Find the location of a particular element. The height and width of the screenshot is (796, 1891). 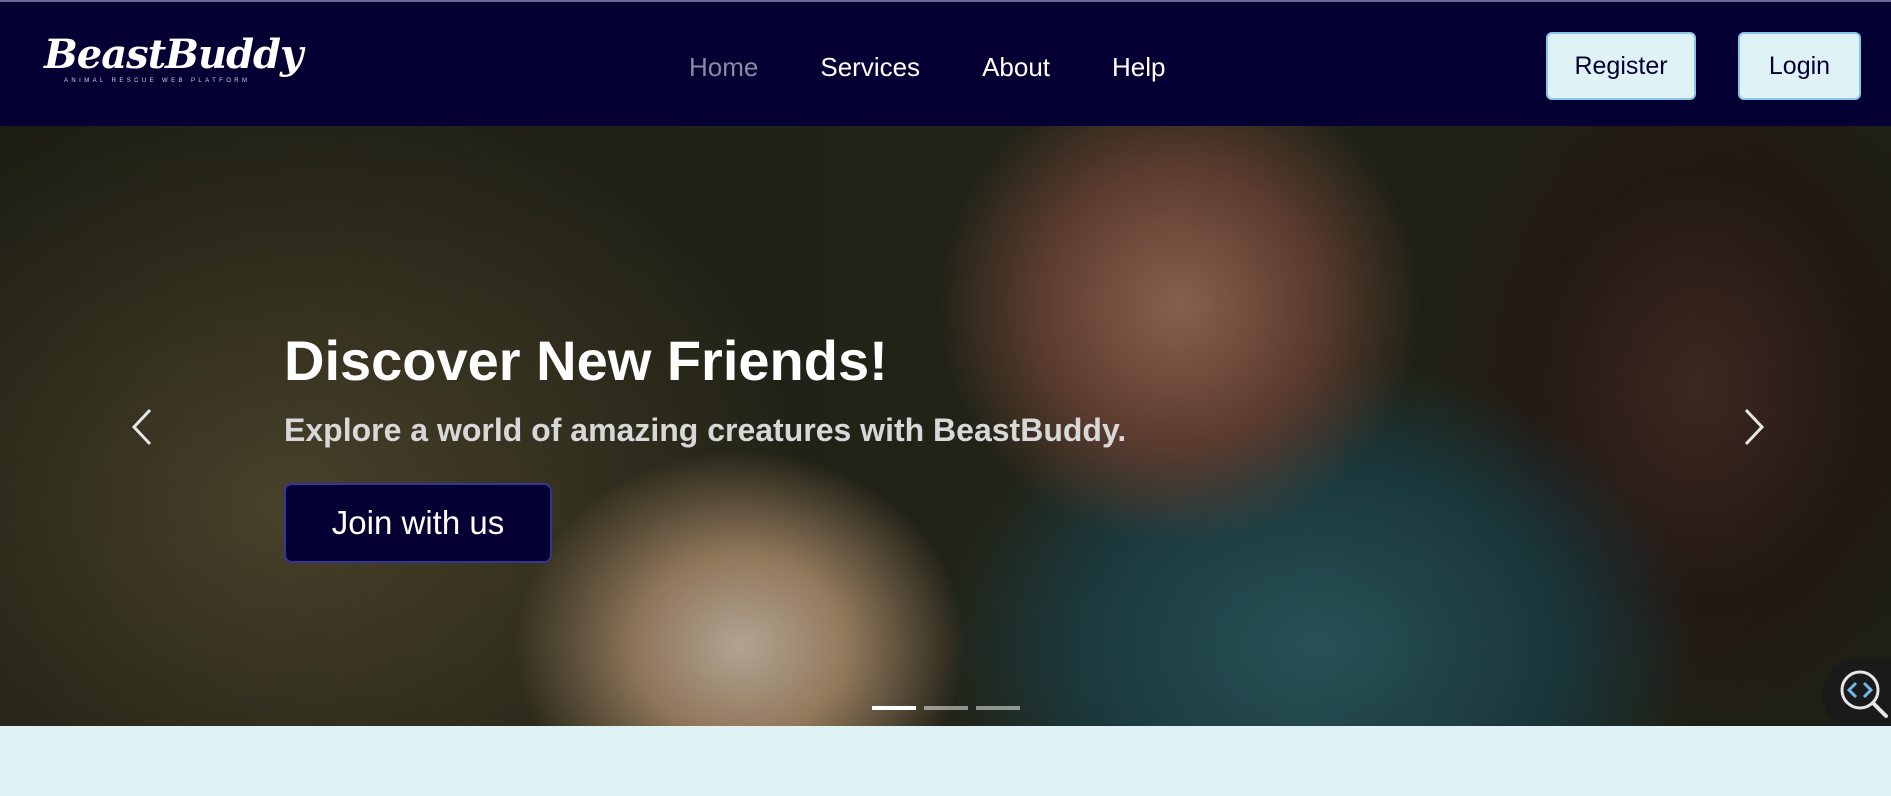

login-button: Login is located at coordinates (1799, 66).